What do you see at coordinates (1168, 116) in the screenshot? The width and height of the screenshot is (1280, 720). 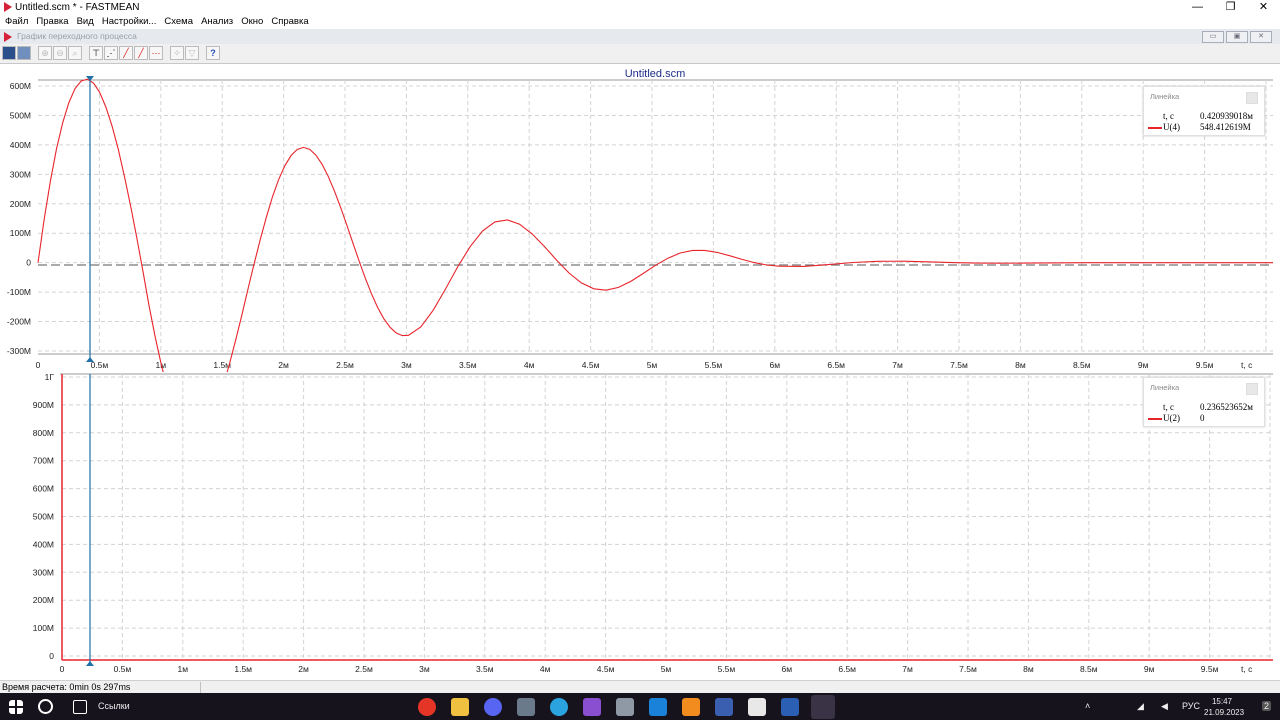 I see `legend-t-label: t, c` at bounding box center [1168, 116].